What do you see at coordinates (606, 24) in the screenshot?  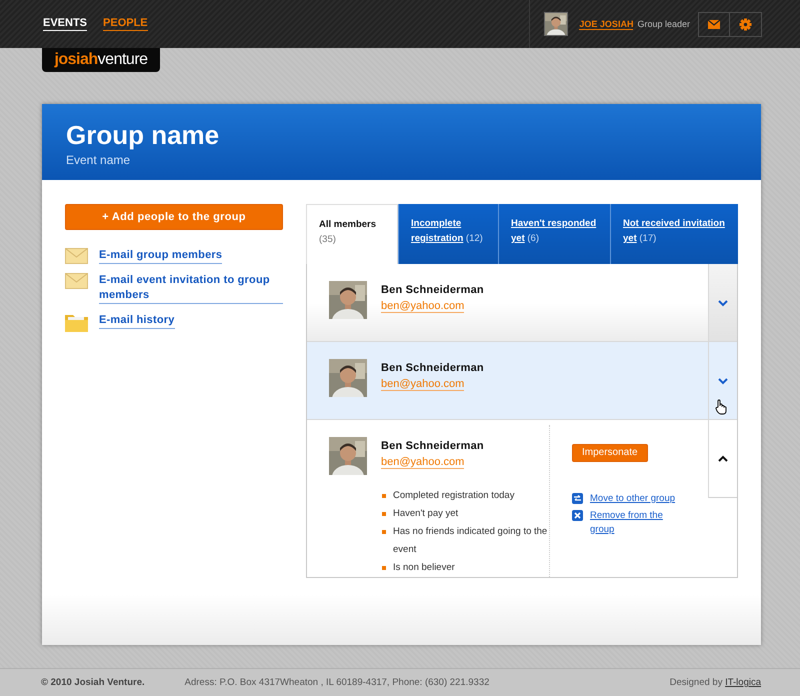 I see `user-name-link: JOE JOSIAH` at bounding box center [606, 24].